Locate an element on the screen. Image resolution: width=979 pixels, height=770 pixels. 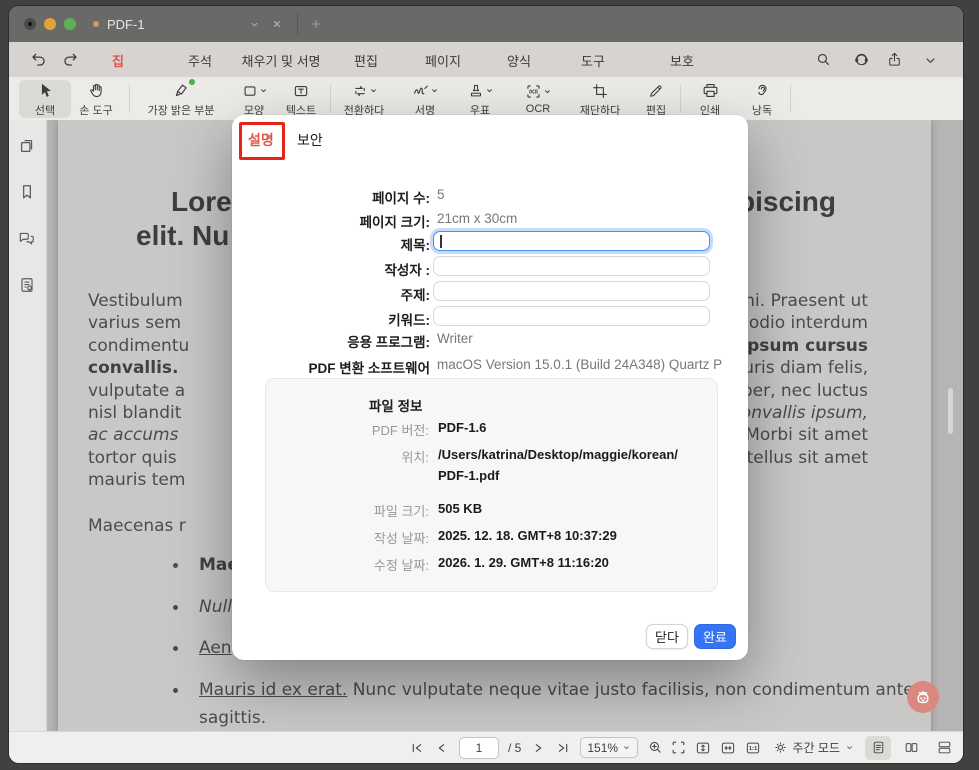
location-value-line2: PDF-1.pdf is located at coordinates (469, 475).